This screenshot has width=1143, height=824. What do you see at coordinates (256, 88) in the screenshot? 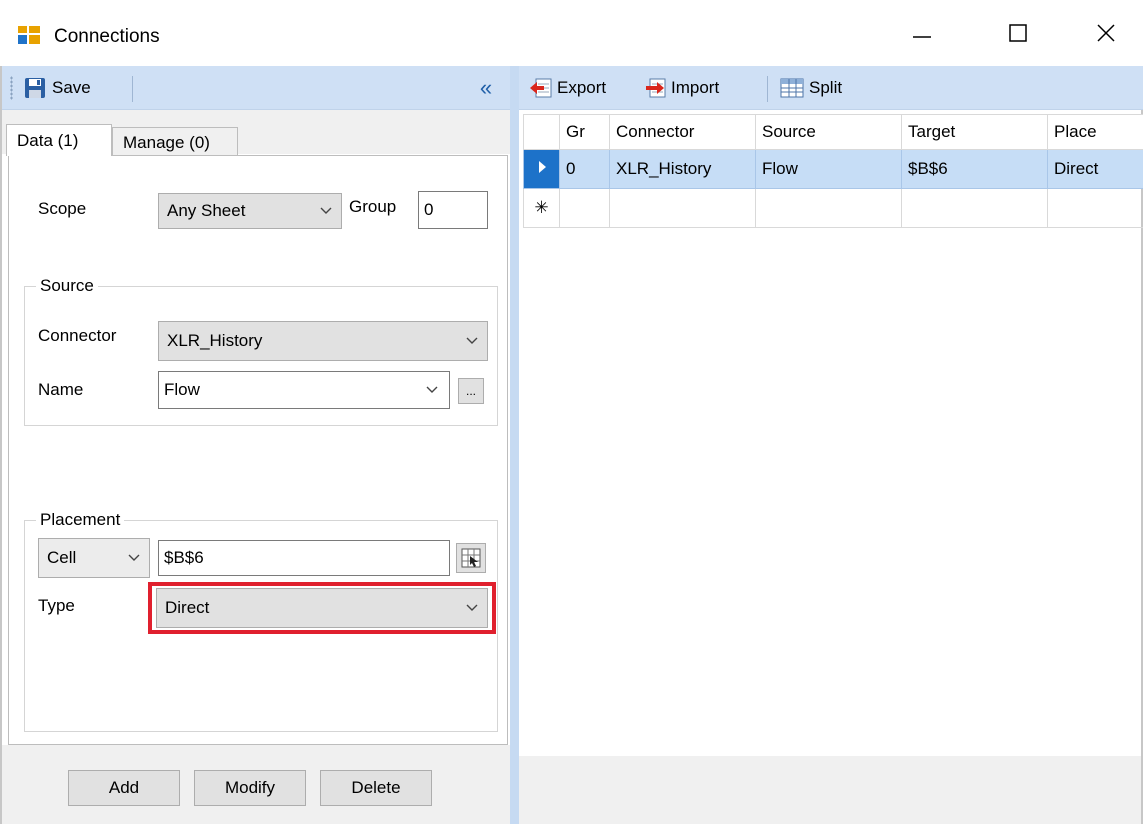
I see `left-toolbar: Save «` at bounding box center [256, 88].